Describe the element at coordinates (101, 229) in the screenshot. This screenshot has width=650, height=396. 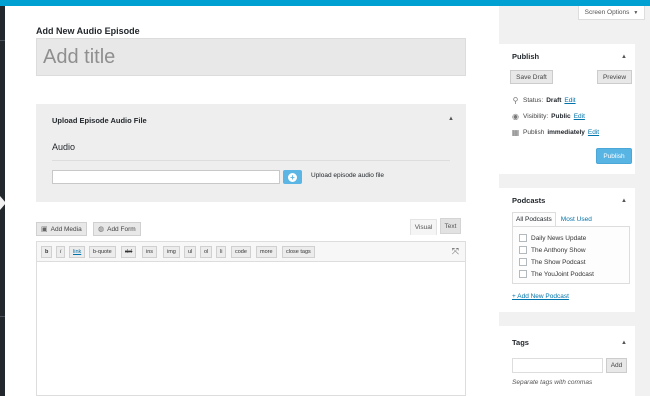
I see `form-icon: ◍` at that location.